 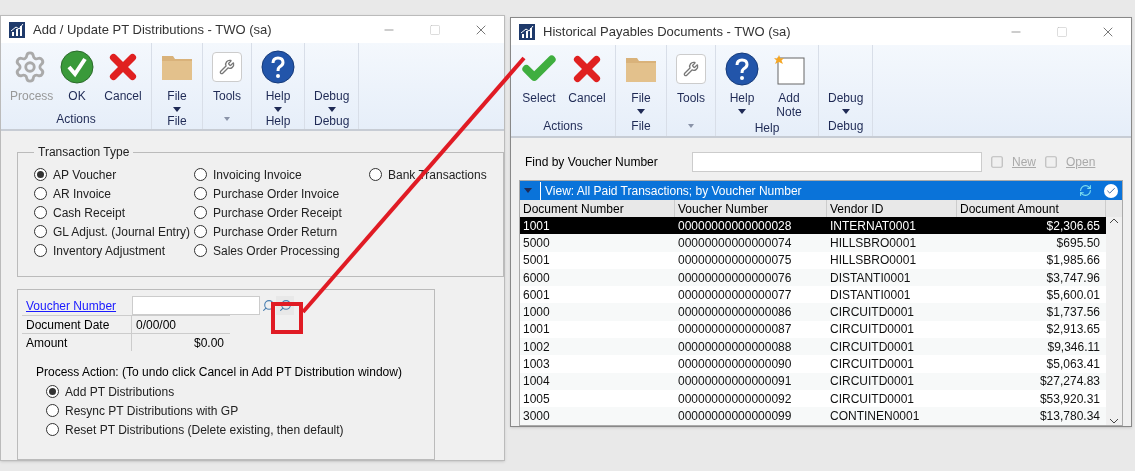 What do you see at coordinates (152, 29) in the screenshot?
I see `window-title: Add / Update PT Distributions - TWO (sa)` at bounding box center [152, 29].